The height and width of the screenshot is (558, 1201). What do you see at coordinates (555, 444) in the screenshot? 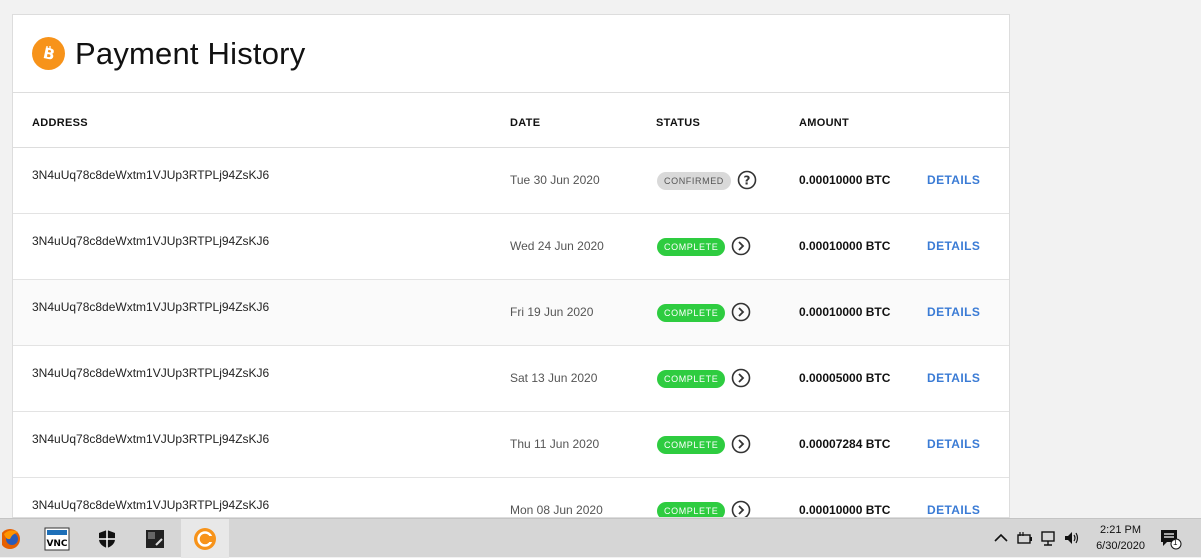
I see `payment-date: Thu 11 Jun 2020` at bounding box center [555, 444].